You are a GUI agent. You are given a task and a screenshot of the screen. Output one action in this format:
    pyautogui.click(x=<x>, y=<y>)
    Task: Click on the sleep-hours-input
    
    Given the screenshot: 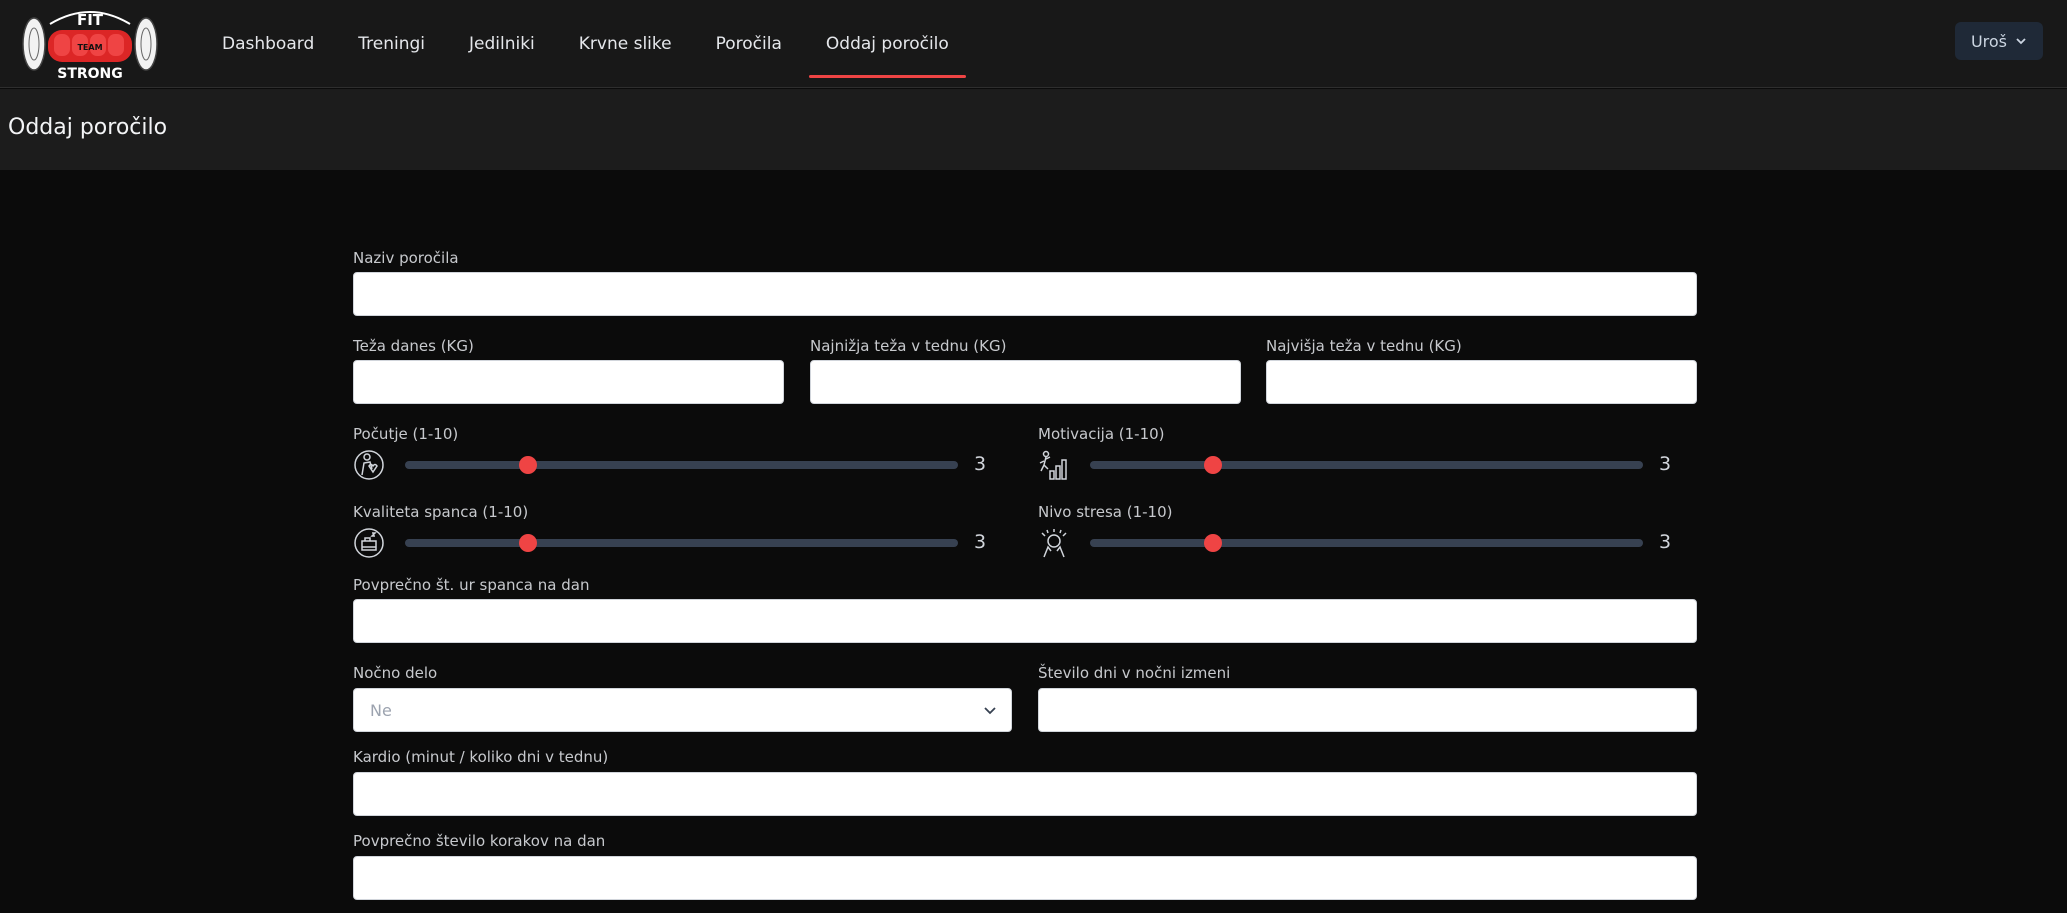 What is the action you would take?
    pyautogui.click(x=1025, y=621)
    